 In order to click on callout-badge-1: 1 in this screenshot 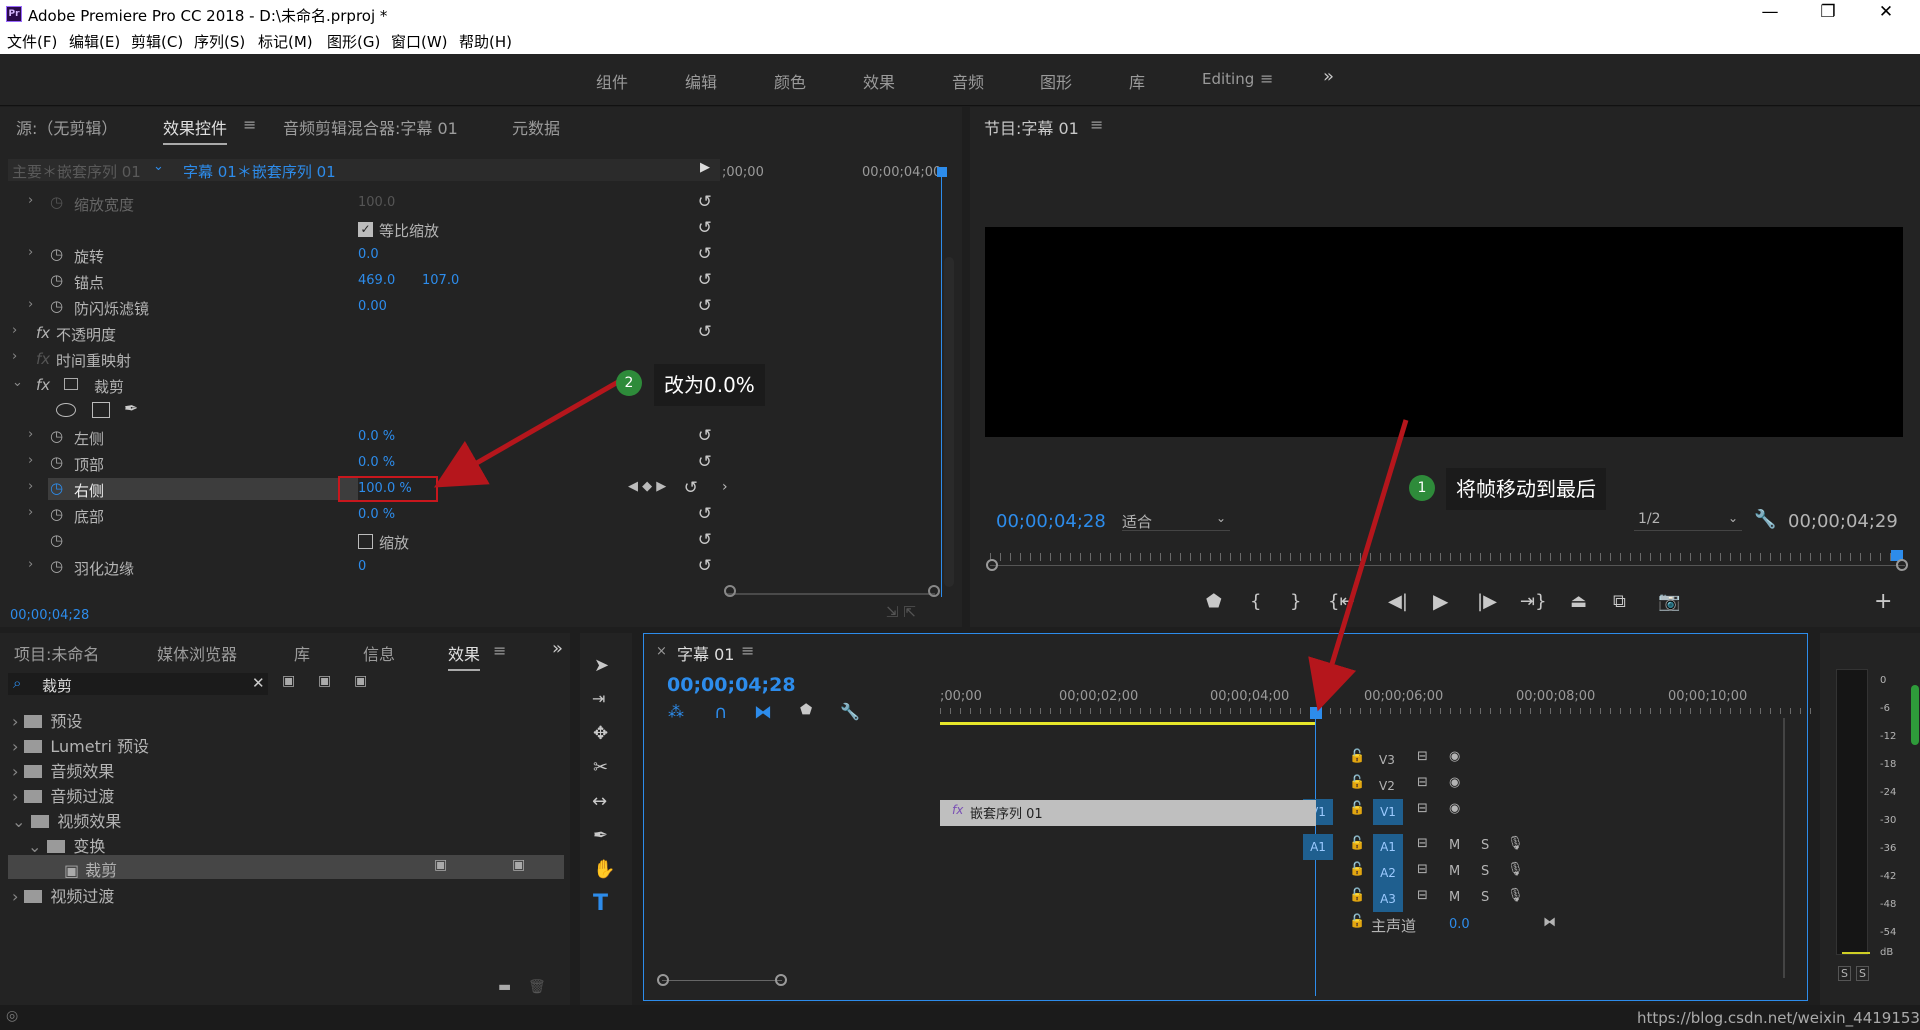, I will do `click(1422, 488)`.